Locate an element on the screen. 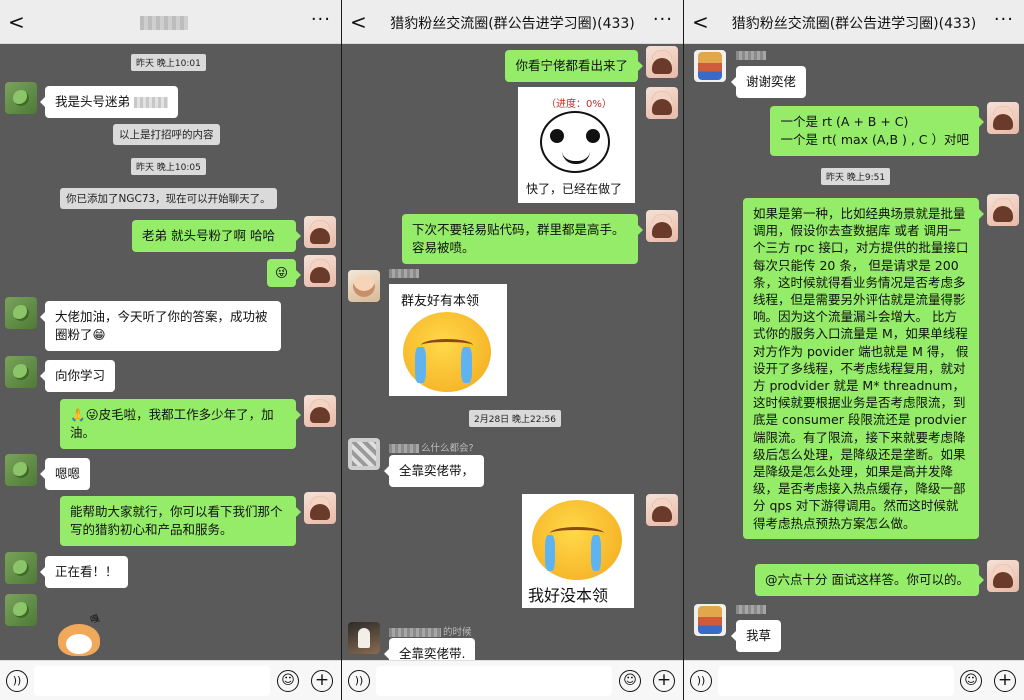 This screenshot has height=700, width=1024. sender-name: 么什么都会? is located at coordinates (431, 447).